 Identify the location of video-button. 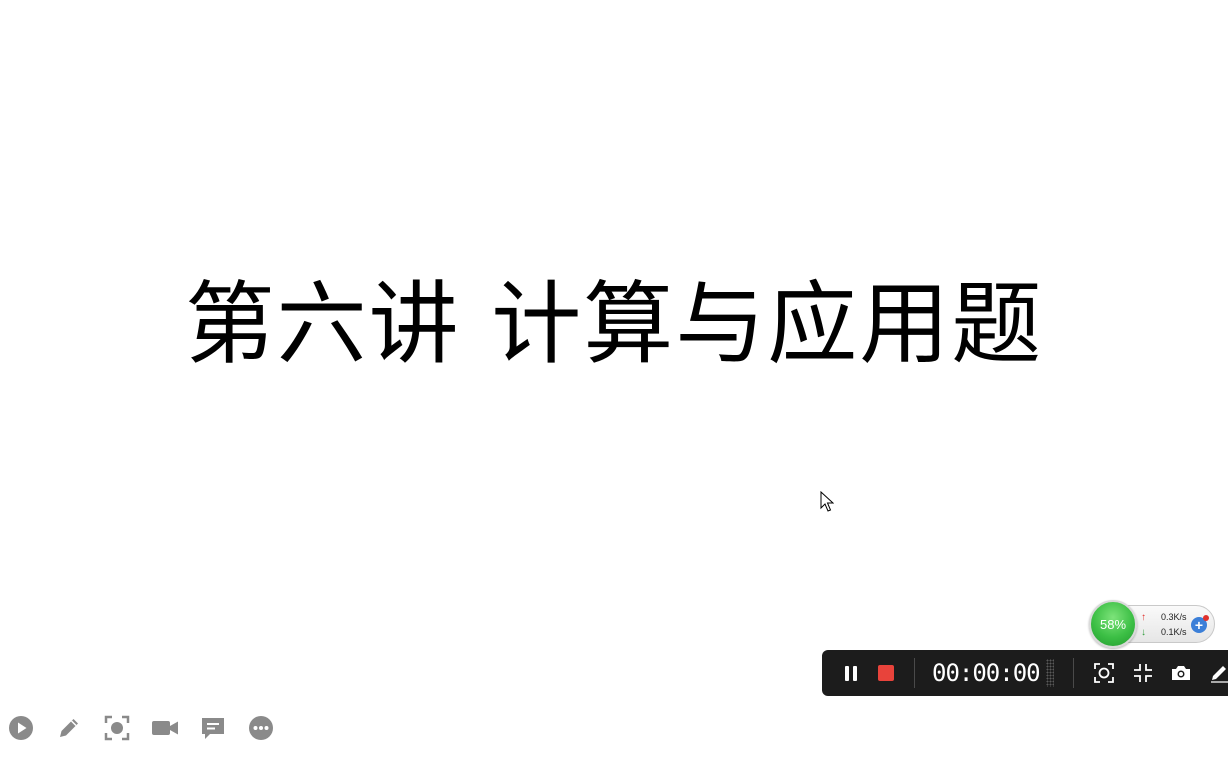
(165, 728).